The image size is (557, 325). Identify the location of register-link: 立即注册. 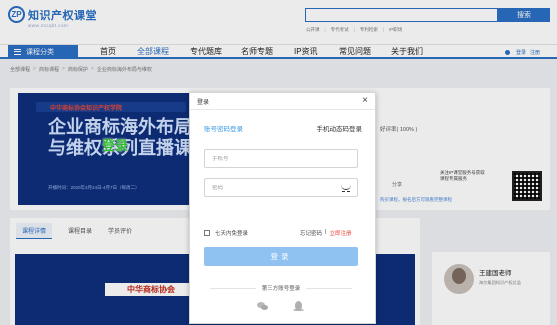
(340, 233).